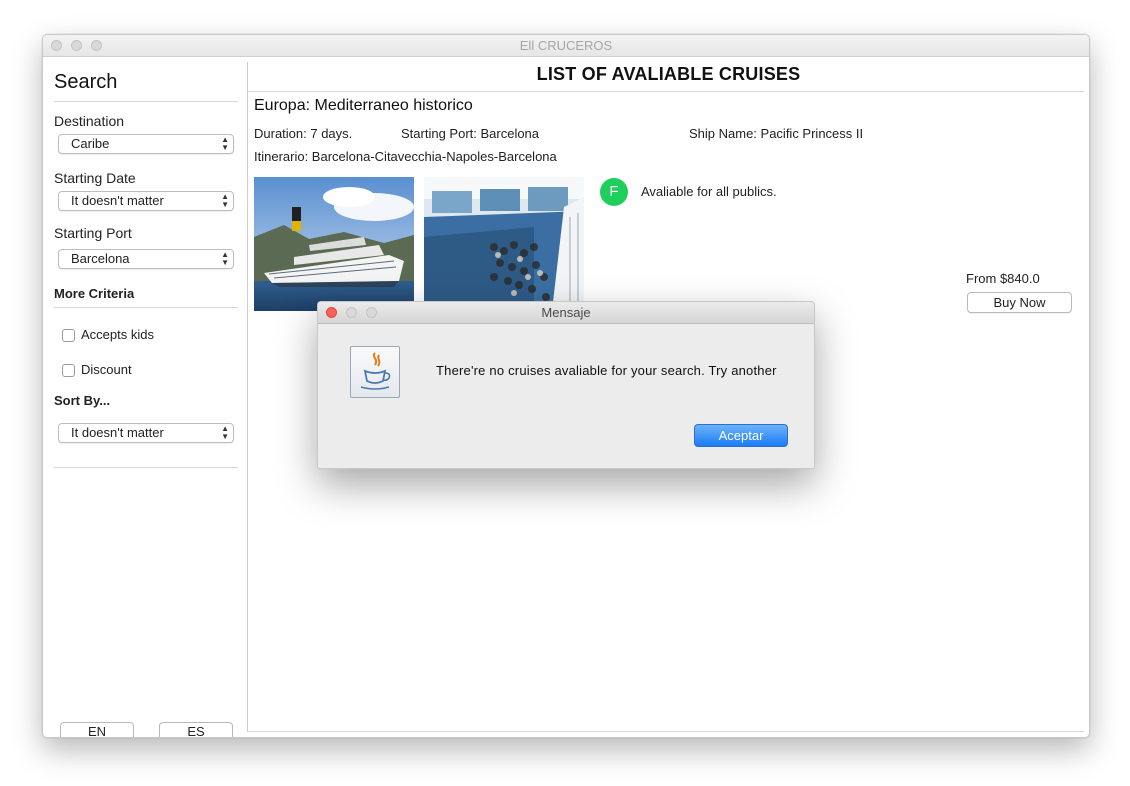  I want to click on window-title: Ell CRUCEROS, so click(566, 45).